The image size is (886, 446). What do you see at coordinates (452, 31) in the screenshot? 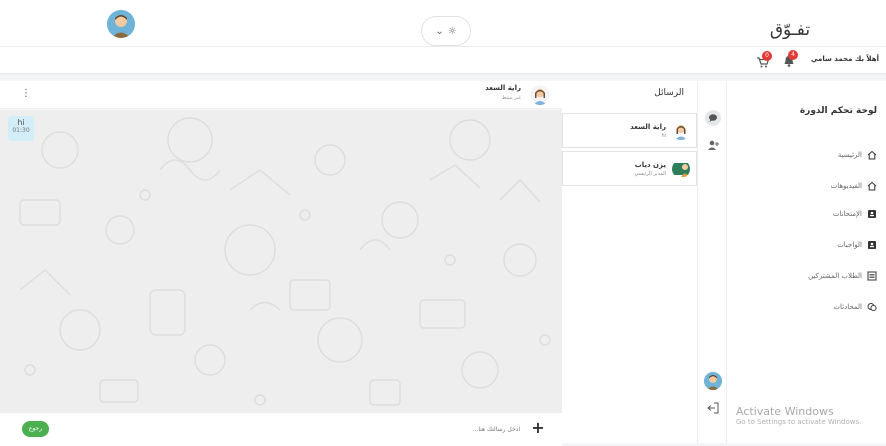
I see `sun-icon: ☼` at bounding box center [452, 31].